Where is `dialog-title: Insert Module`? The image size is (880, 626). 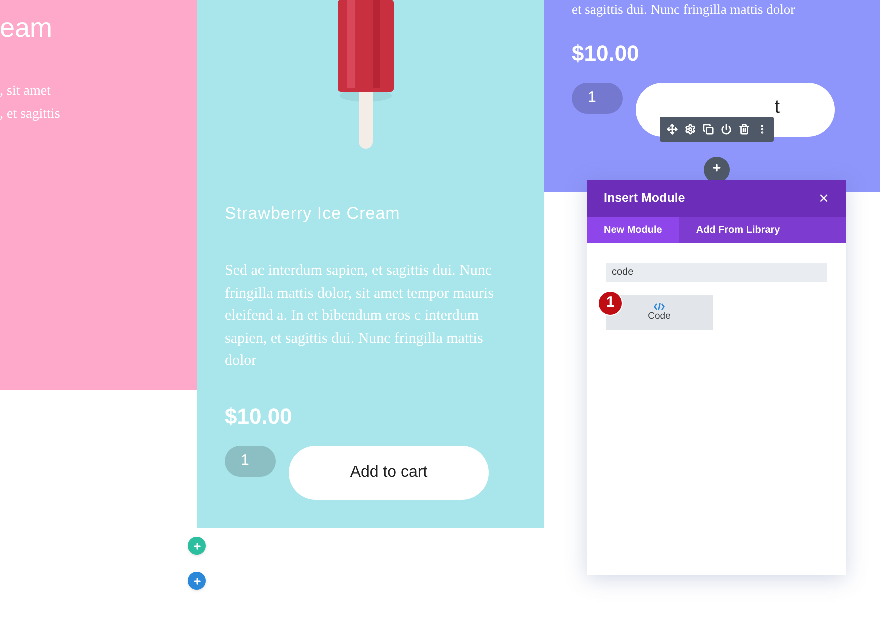 dialog-title: Insert Module is located at coordinates (645, 199).